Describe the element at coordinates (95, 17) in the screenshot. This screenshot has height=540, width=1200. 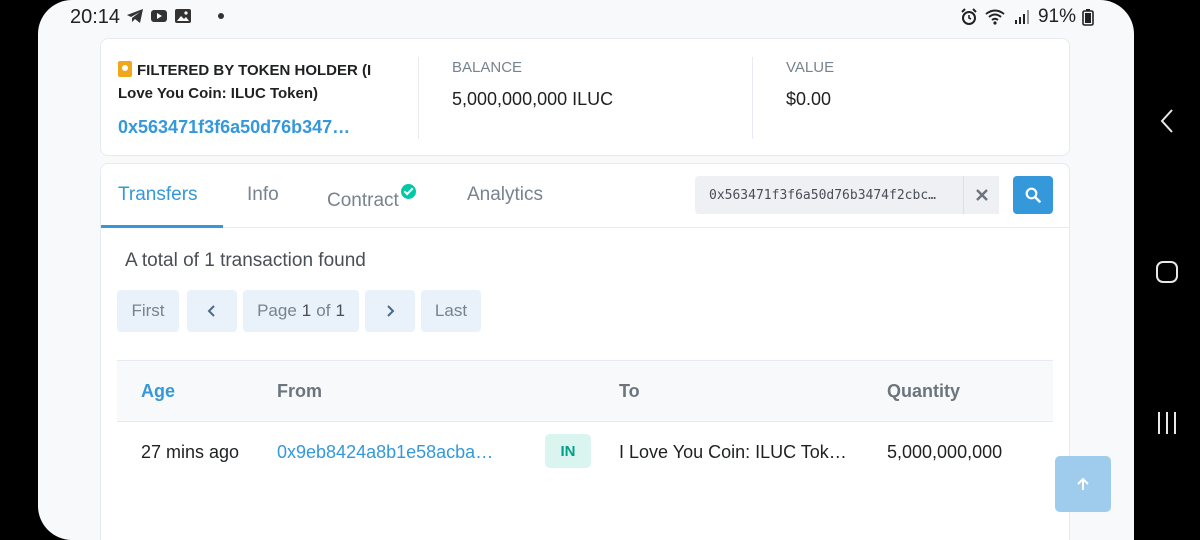
I see `clock: 20:14` at that location.